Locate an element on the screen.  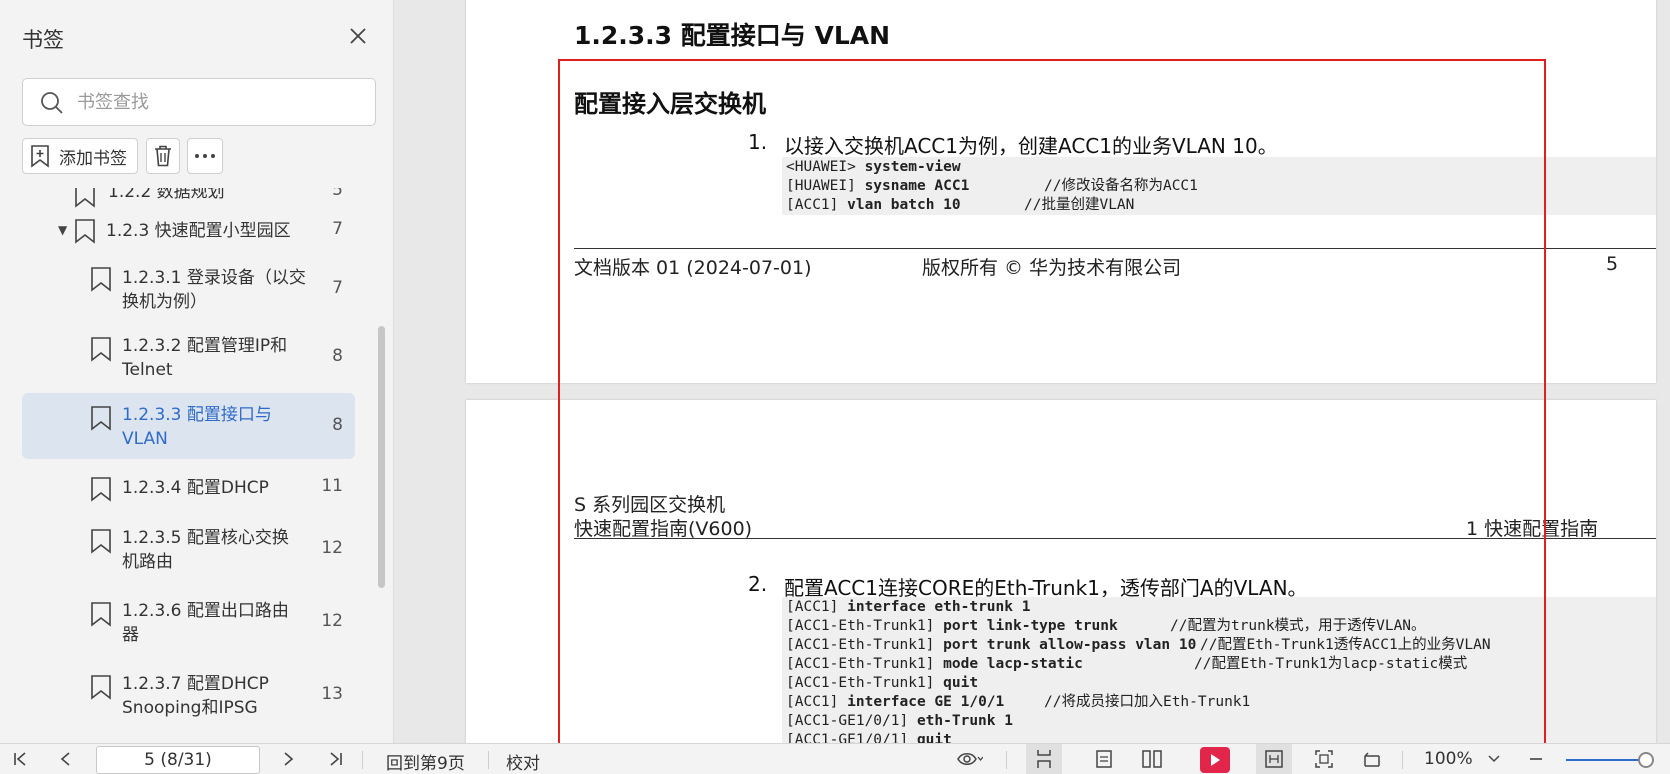
first-page-icon is located at coordinates (20, 759).